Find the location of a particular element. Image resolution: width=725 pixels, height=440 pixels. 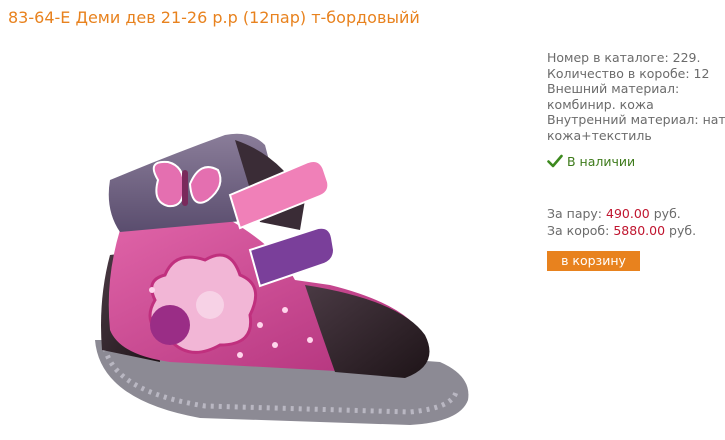

inner-material-value: кожа+текстиль is located at coordinates (599, 135).